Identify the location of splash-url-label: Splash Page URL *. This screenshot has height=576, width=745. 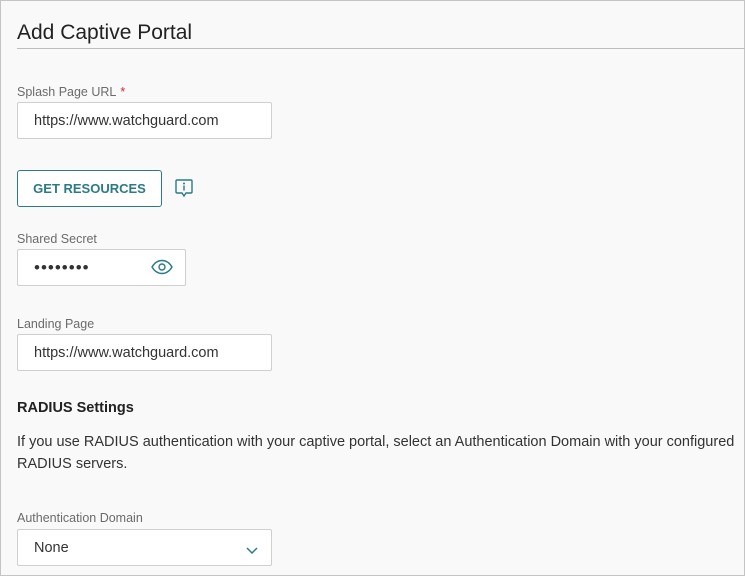
(71, 92).